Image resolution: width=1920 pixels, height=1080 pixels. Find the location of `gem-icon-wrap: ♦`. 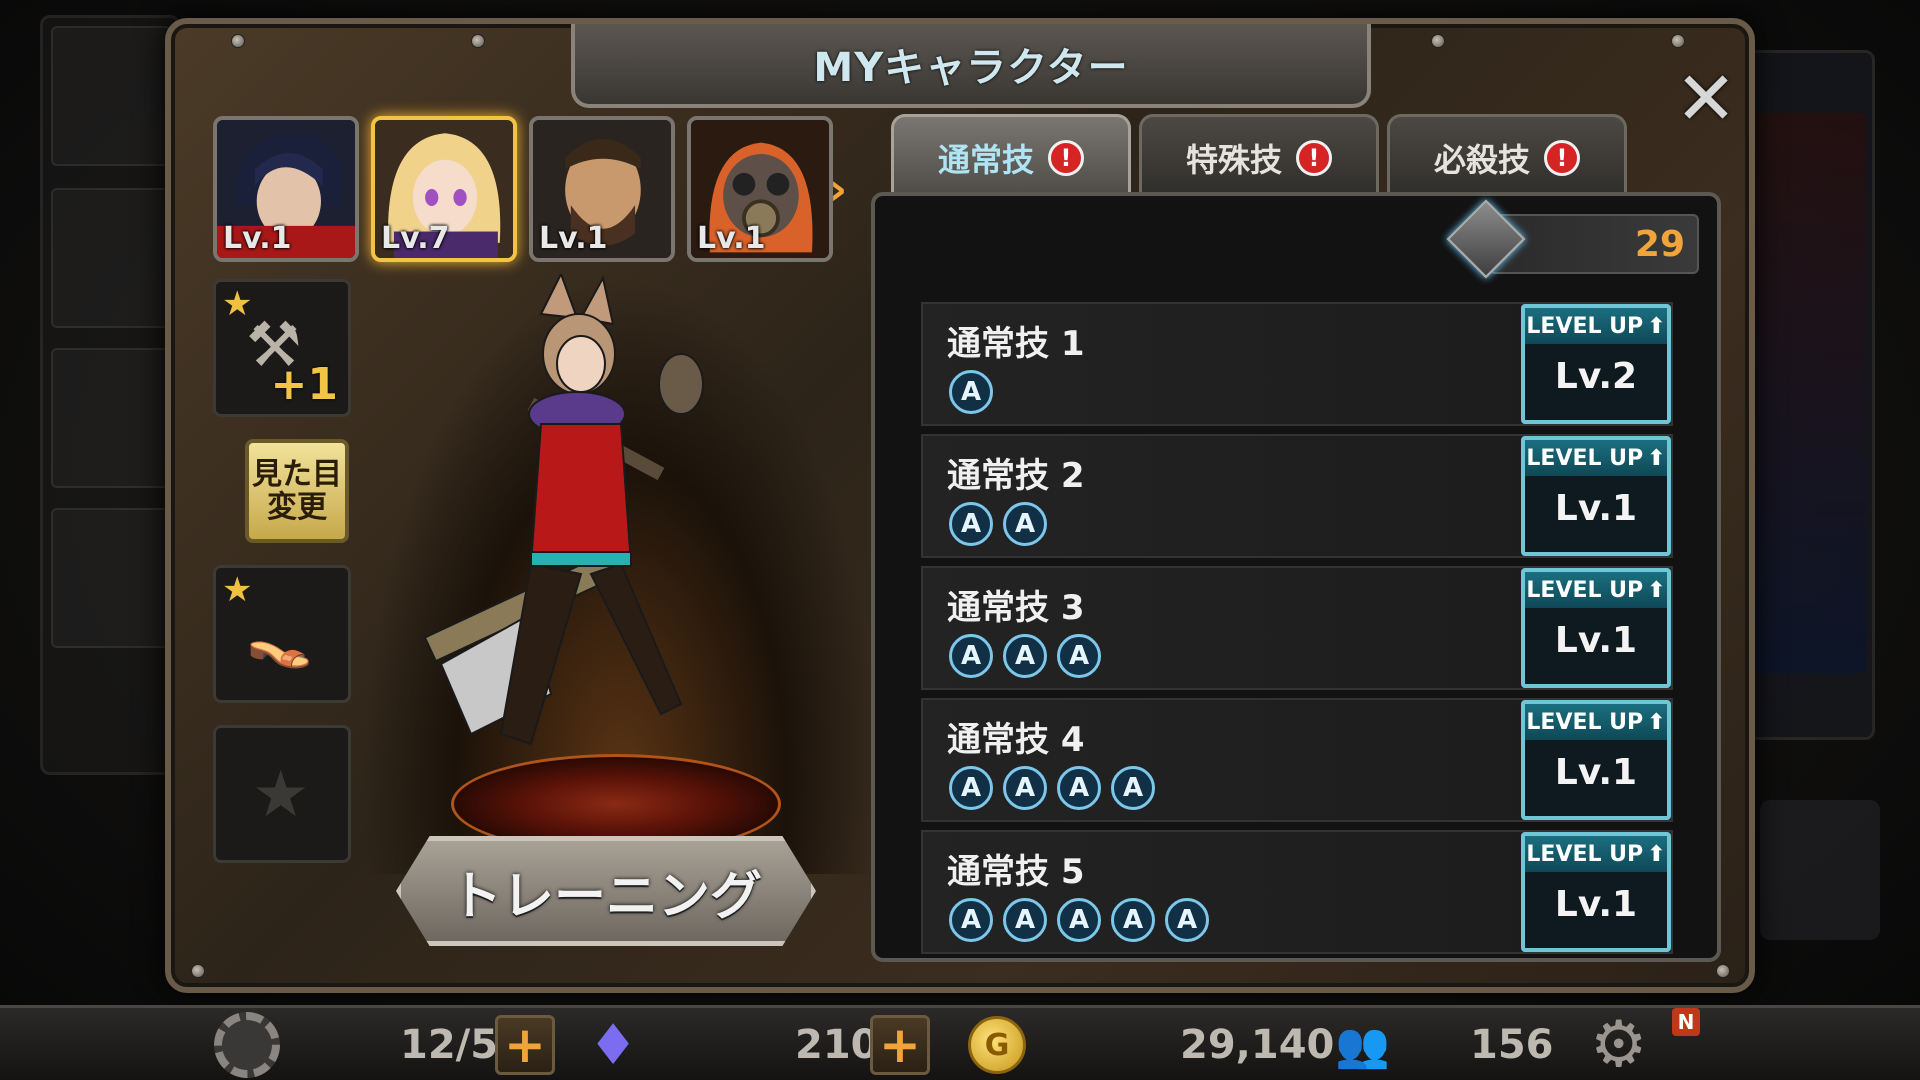

gem-icon-wrap: ♦ is located at coordinates (613, 1045).